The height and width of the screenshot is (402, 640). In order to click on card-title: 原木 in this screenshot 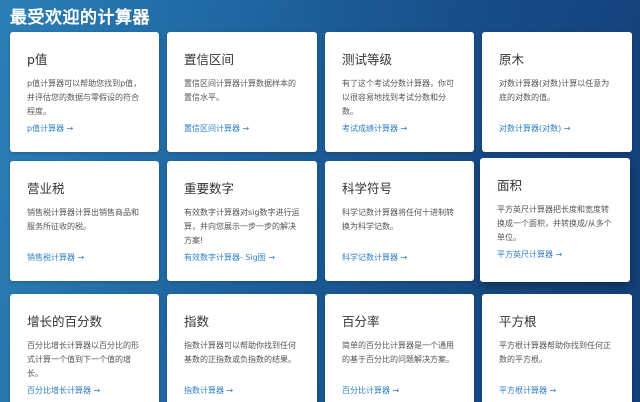, I will do `click(512, 59)`.